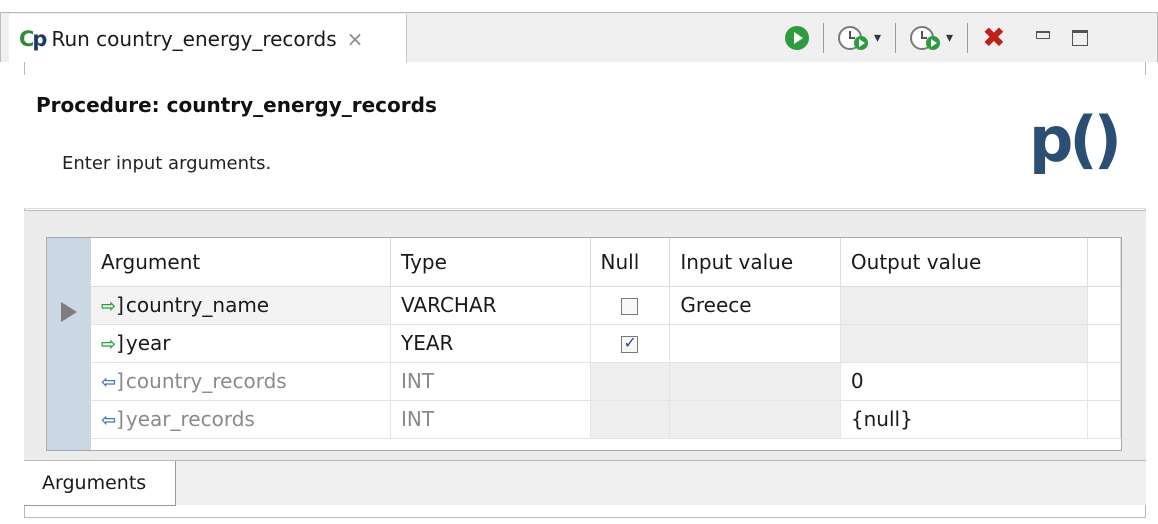  Describe the element at coordinates (490, 262) in the screenshot. I see `column-header-type: Type` at that location.